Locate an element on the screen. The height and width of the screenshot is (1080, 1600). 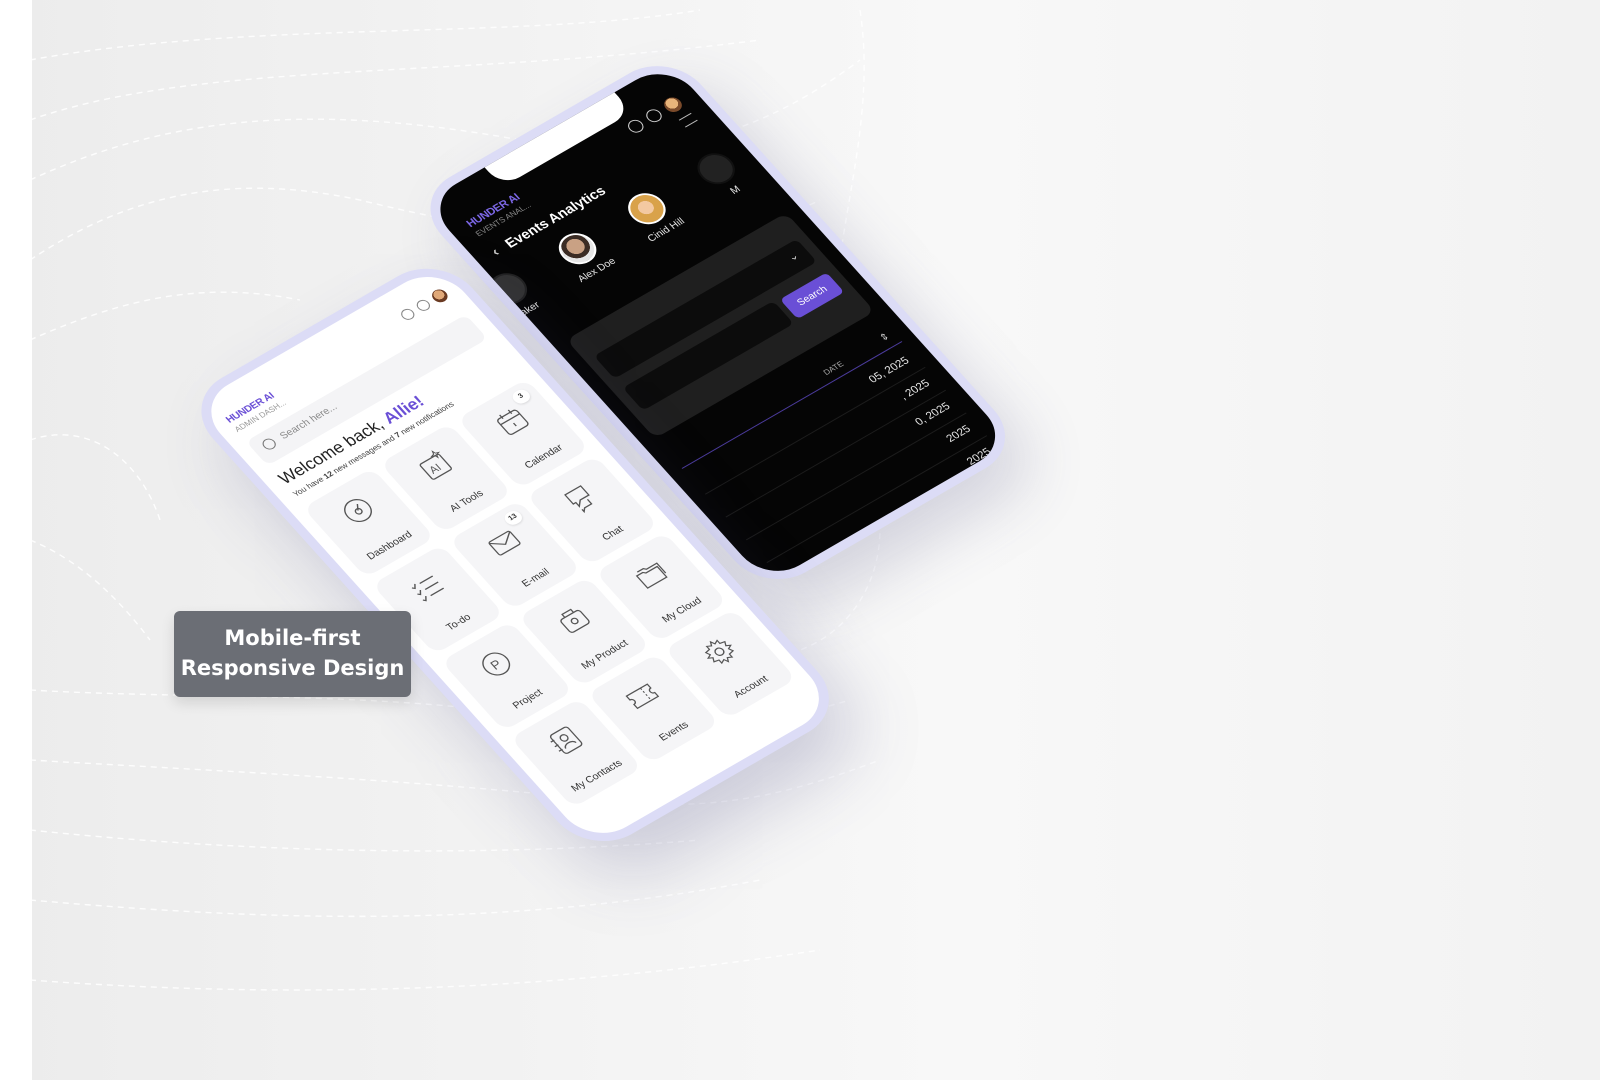
chevron-down-icon: ⌄ is located at coordinates (793, 256).